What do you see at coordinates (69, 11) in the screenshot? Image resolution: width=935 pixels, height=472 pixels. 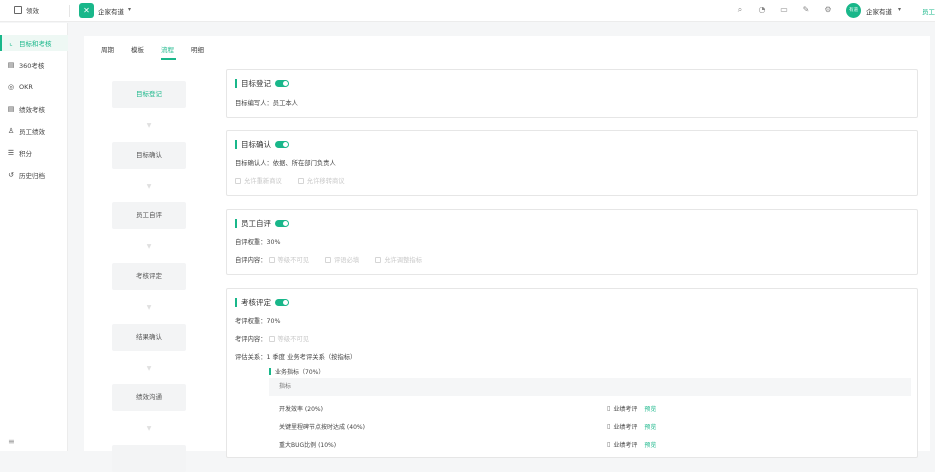 I see `divider` at bounding box center [69, 11].